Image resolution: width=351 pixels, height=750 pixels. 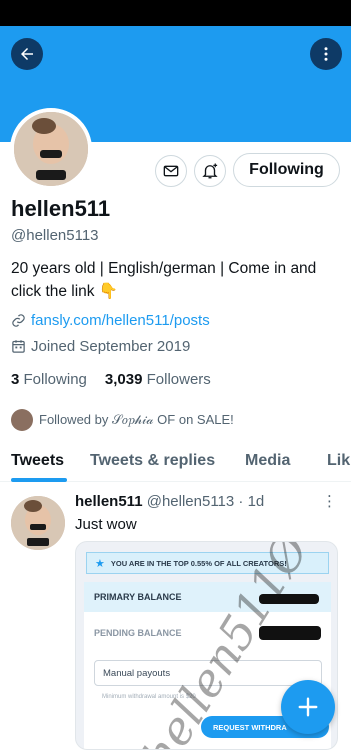 What do you see at coordinates (37, 461) in the screenshot?
I see `tab-tweets: Tweets` at bounding box center [37, 461].